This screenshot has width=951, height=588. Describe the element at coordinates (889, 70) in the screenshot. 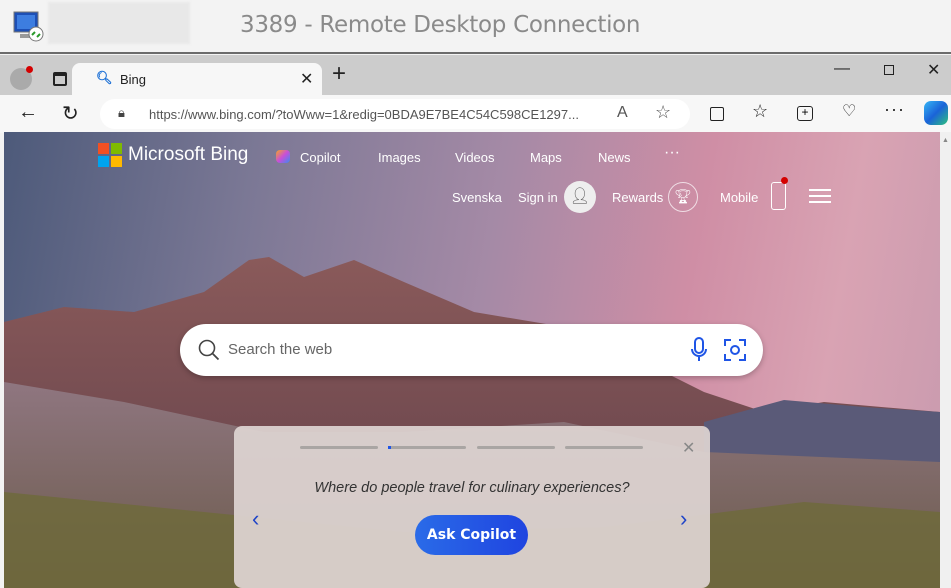

I see `maximize-button` at that location.